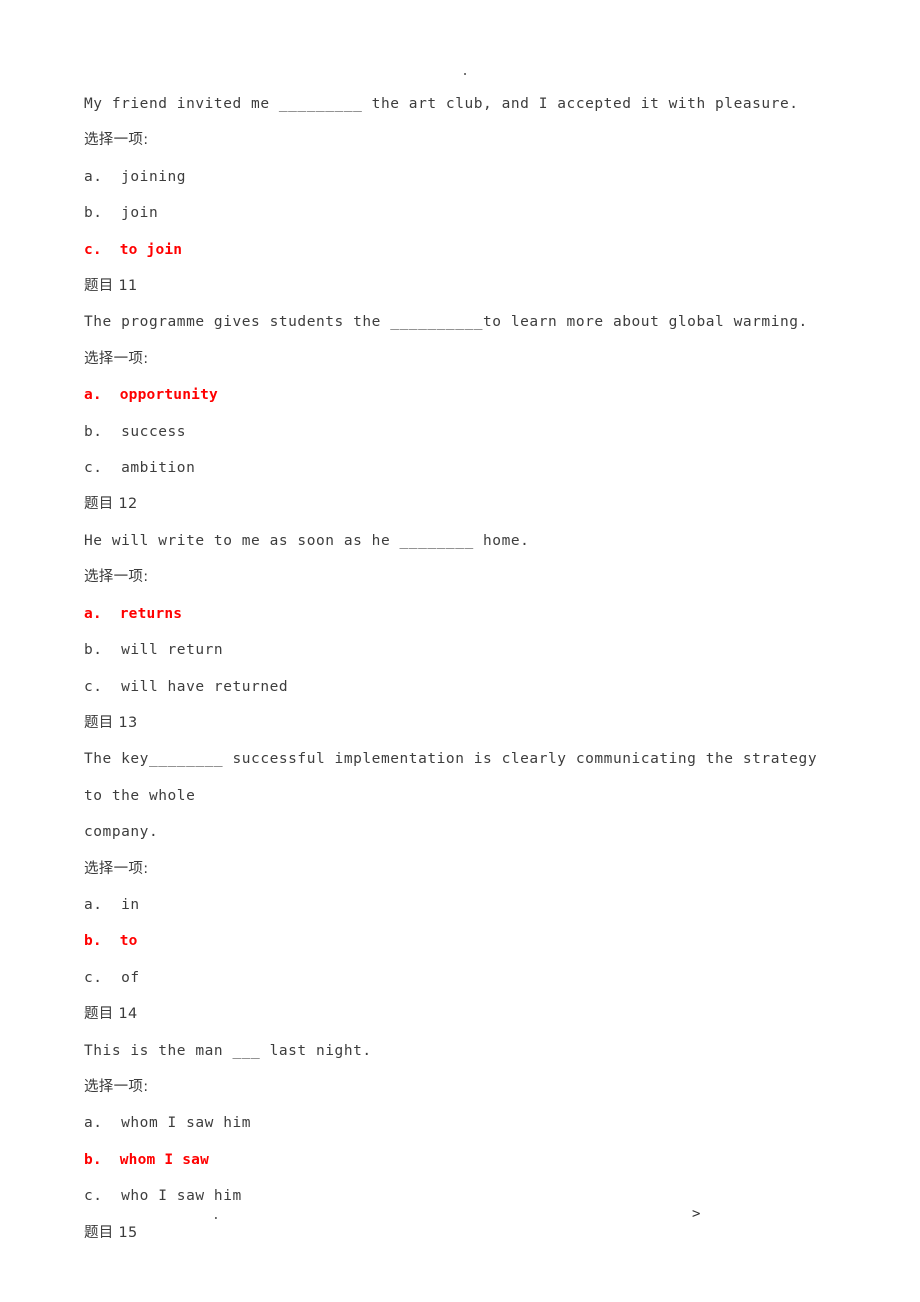 This screenshot has height=1302, width=920. What do you see at coordinates (111, 1232) in the screenshot?
I see `question-heading: 题目 15` at bounding box center [111, 1232].